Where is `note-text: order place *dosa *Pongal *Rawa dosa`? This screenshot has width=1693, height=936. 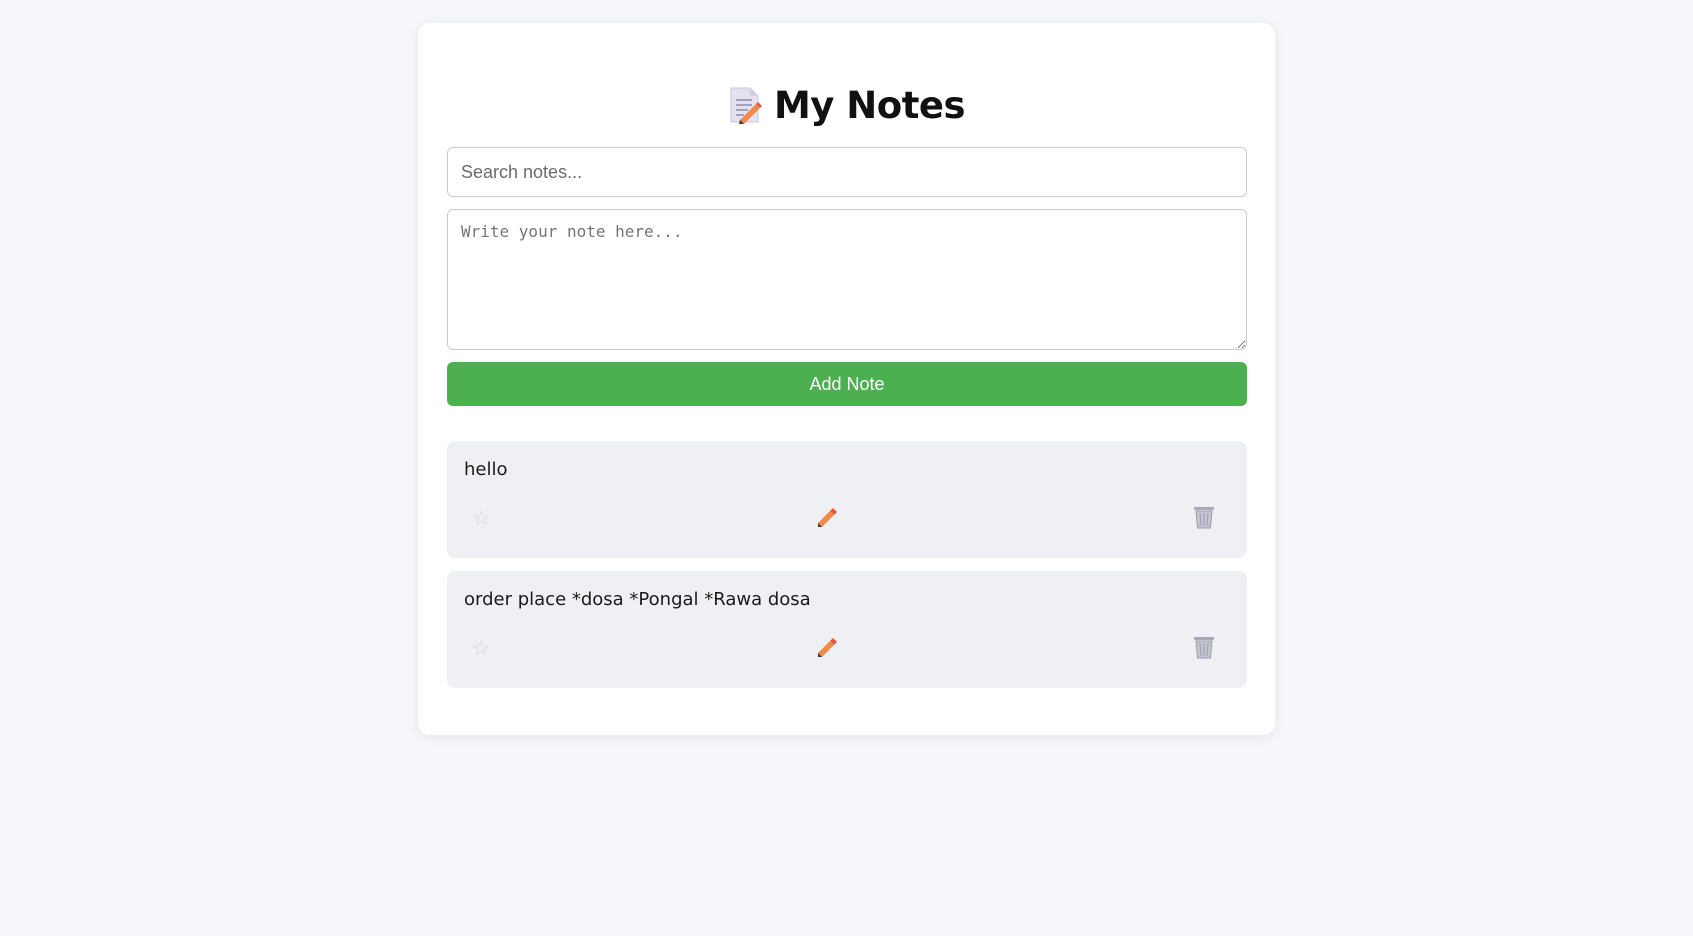 note-text: order place *dosa *Pongal *Rawa dosa is located at coordinates (637, 599).